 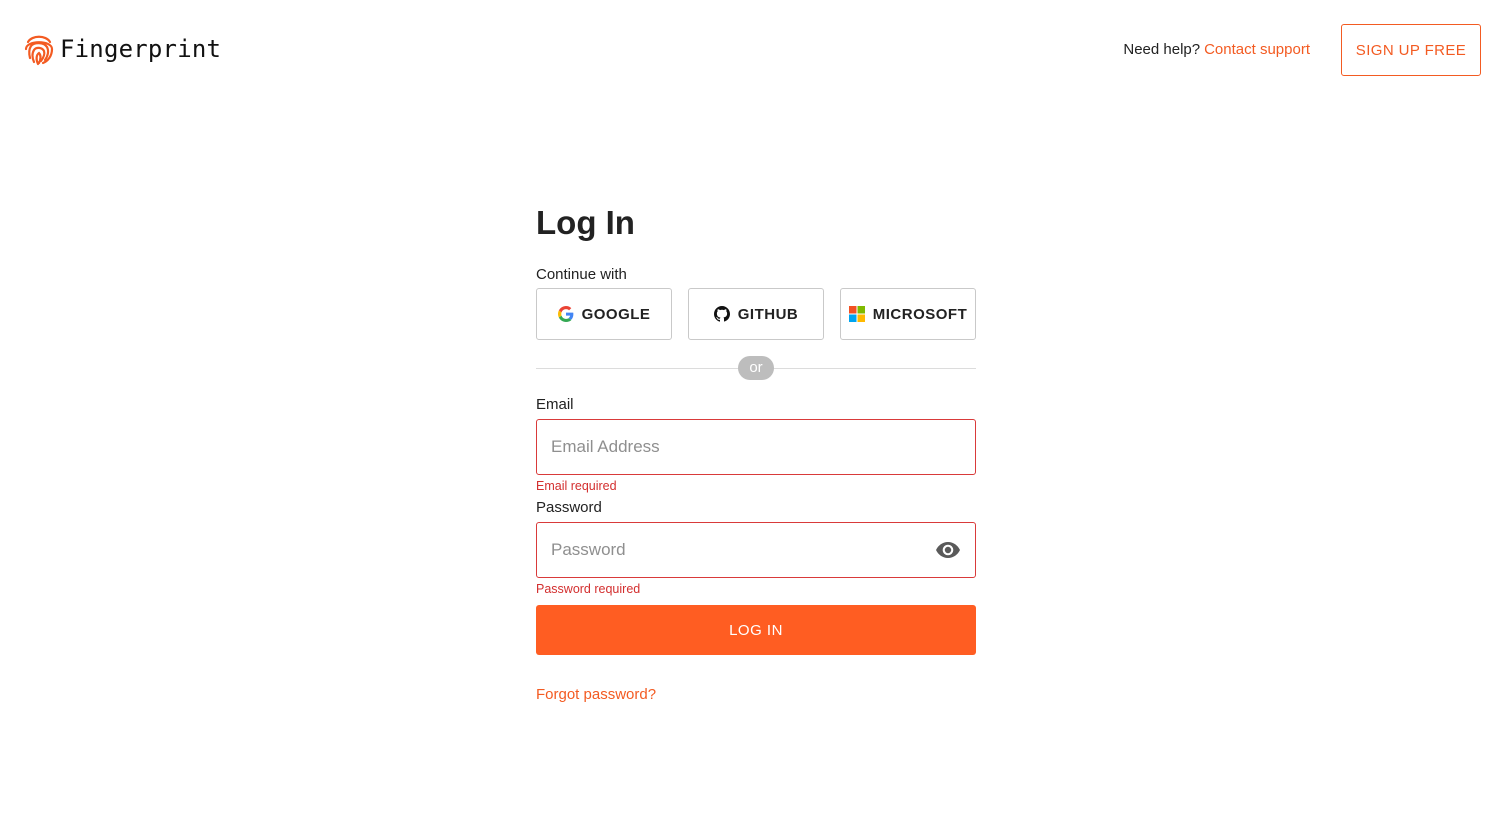 I want to click on email-label: Email, so click(x=555, y=404).